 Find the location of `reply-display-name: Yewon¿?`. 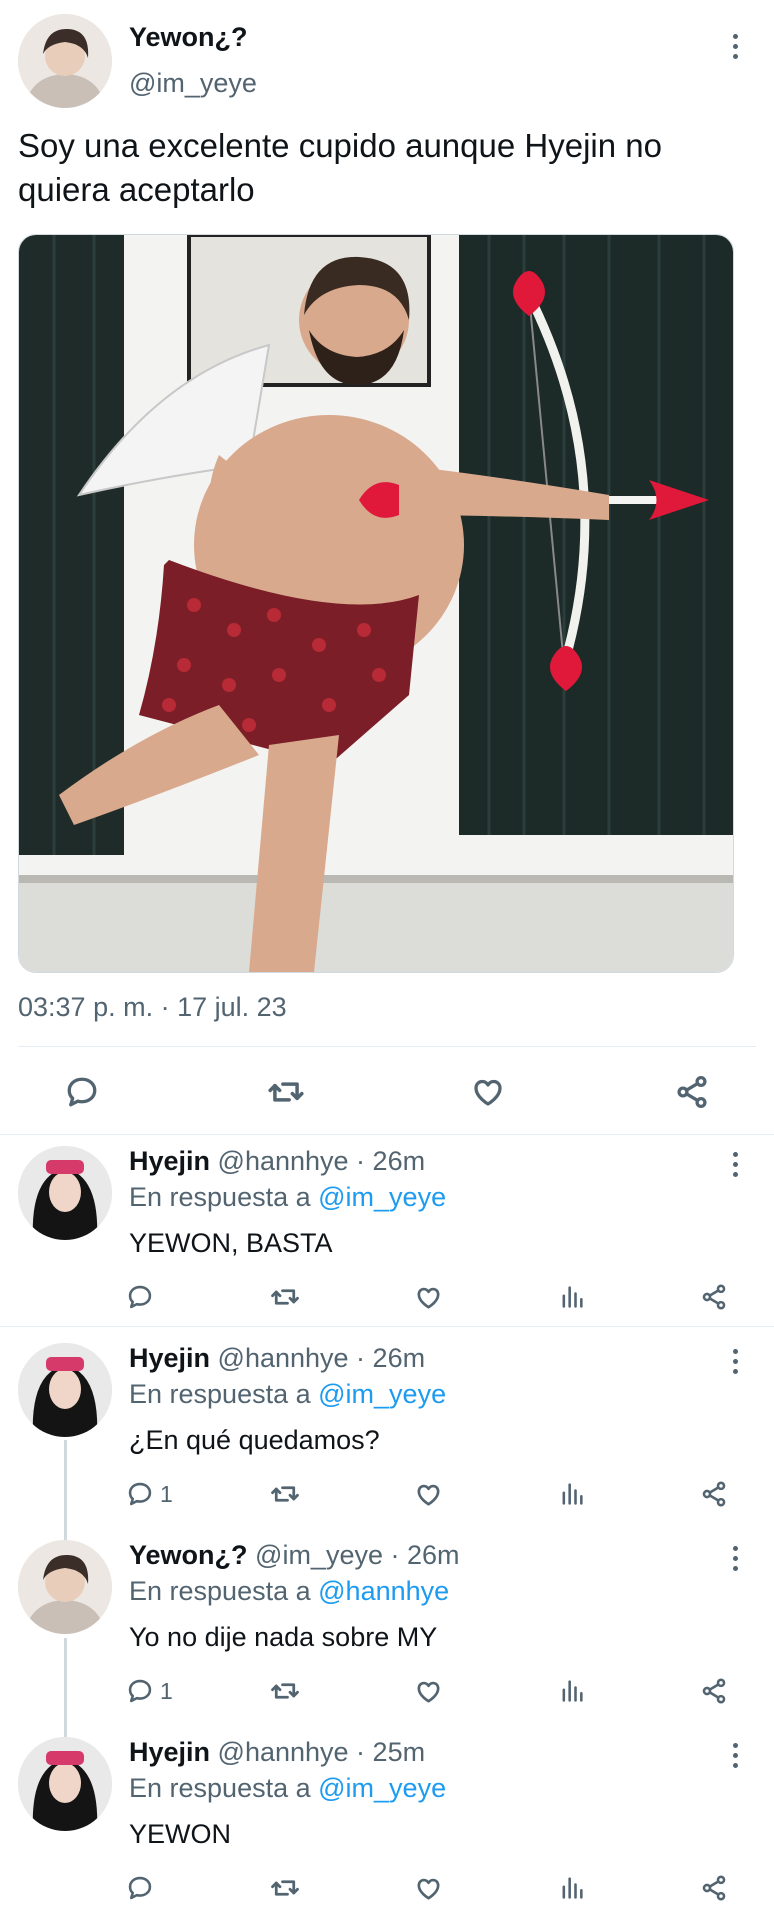

reply-display-name: Yewon¿? is located at coordinates (188, 1555).